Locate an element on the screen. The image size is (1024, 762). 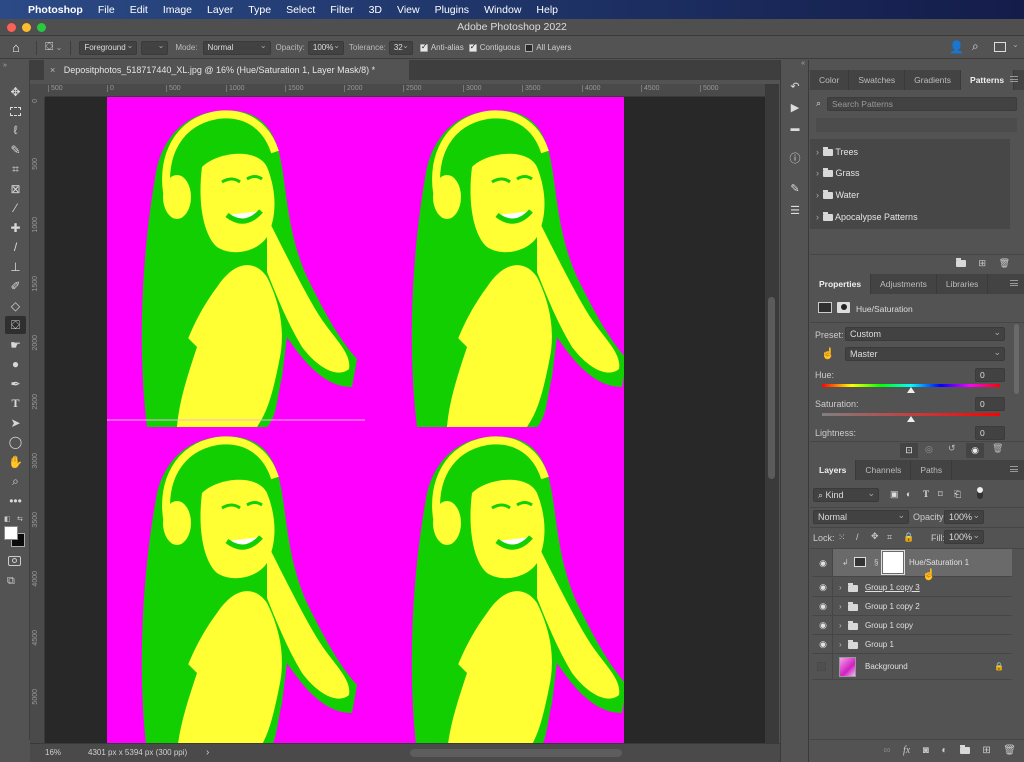
hue-slider-thumb is located at coordinates (911, 390).